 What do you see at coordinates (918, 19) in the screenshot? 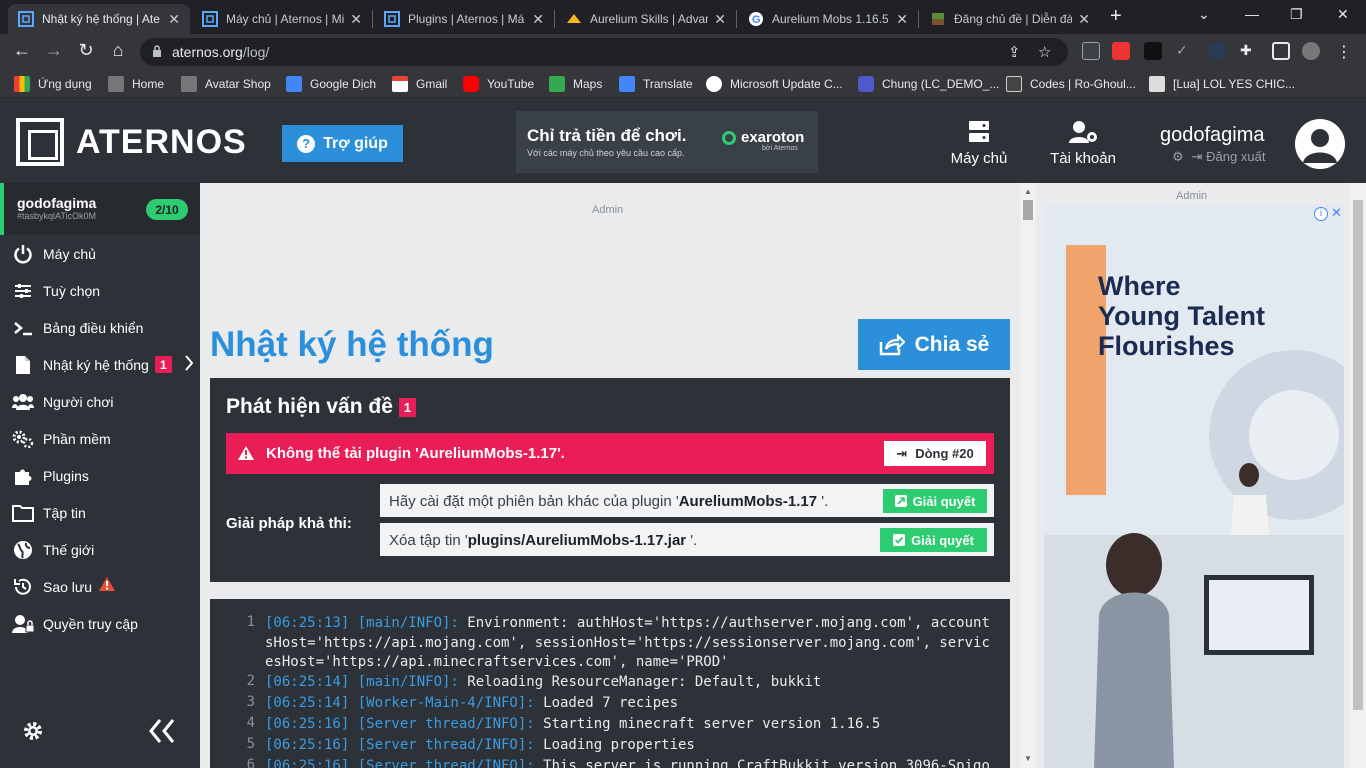
I see `tab-separator` at bounding box center [918, 19].